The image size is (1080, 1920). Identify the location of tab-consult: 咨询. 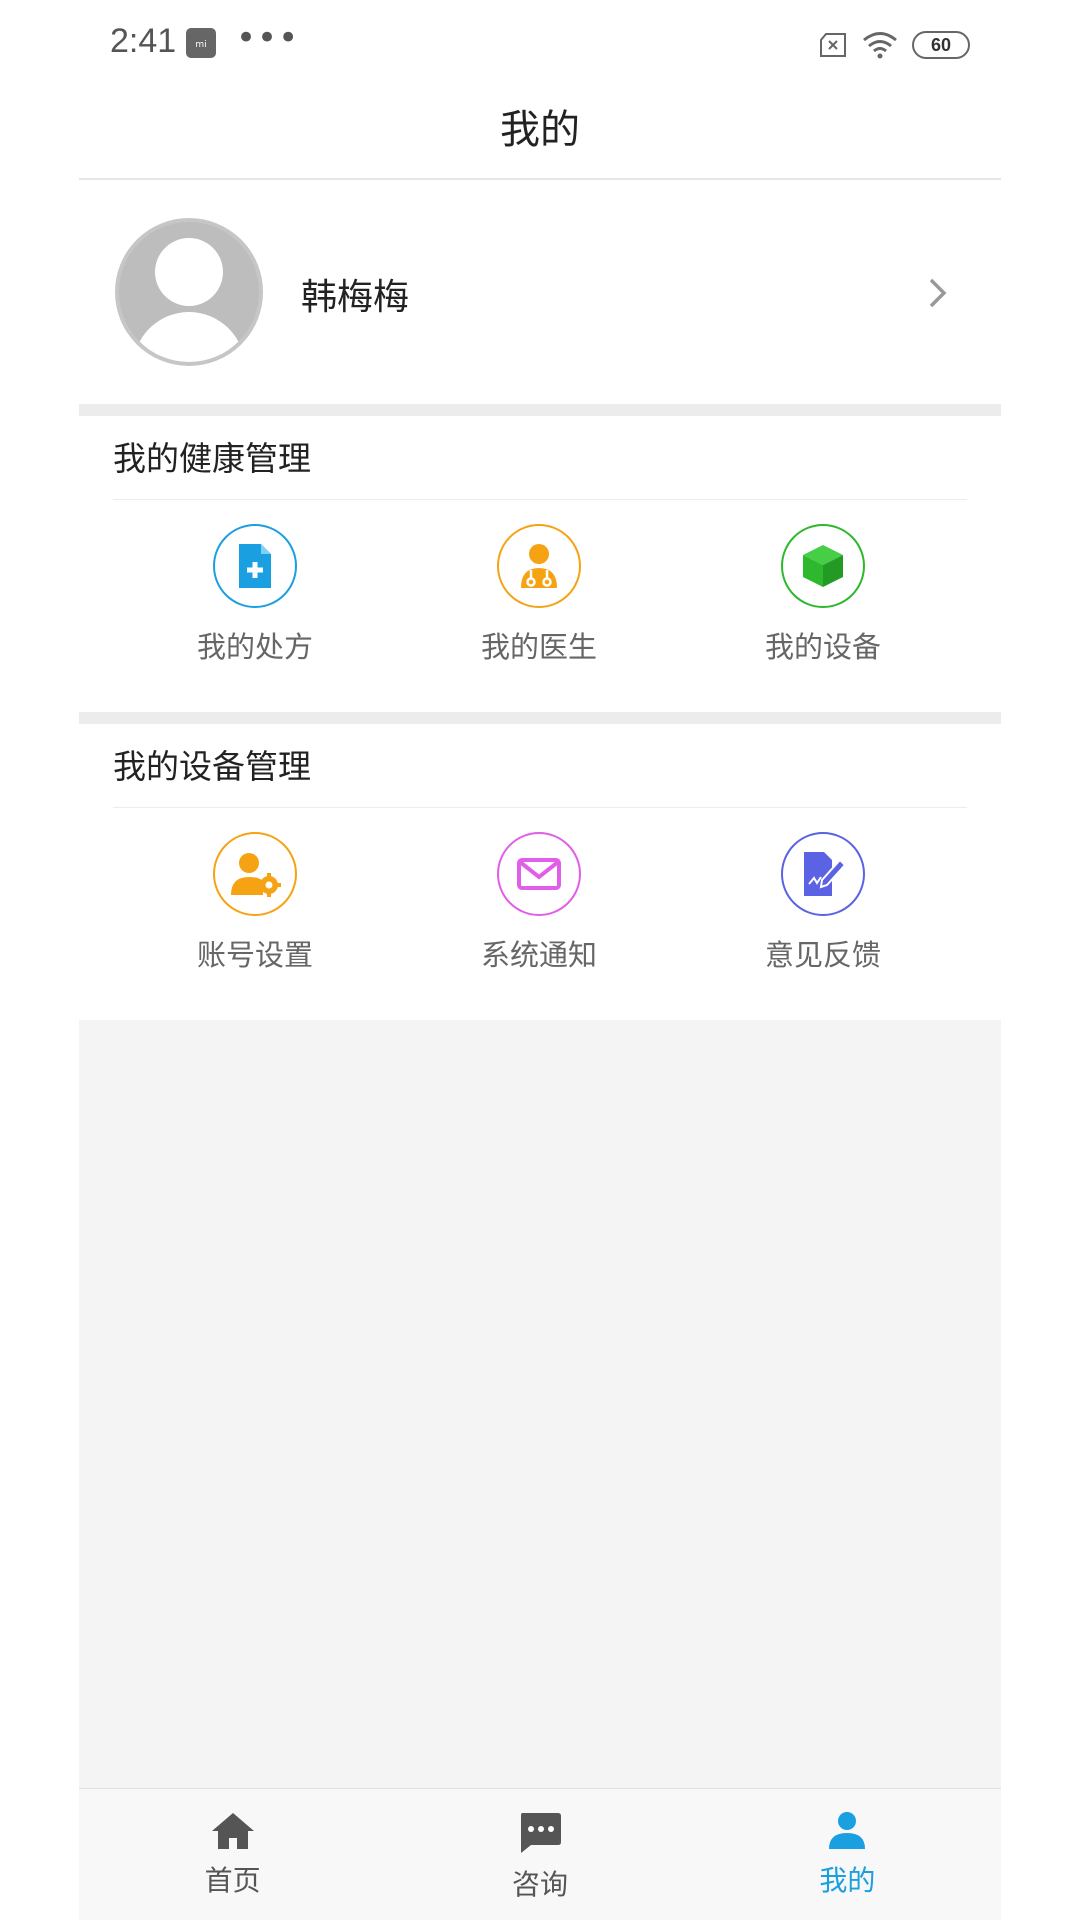
(539, 1854).